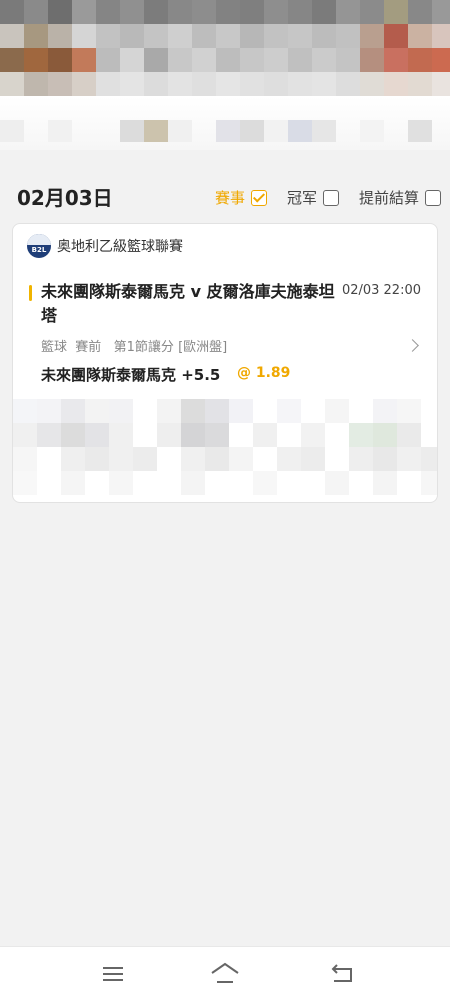 The width and height of the screenshot is (450, 1000). I want to click on chevron-right-icon, so click(412, 345).